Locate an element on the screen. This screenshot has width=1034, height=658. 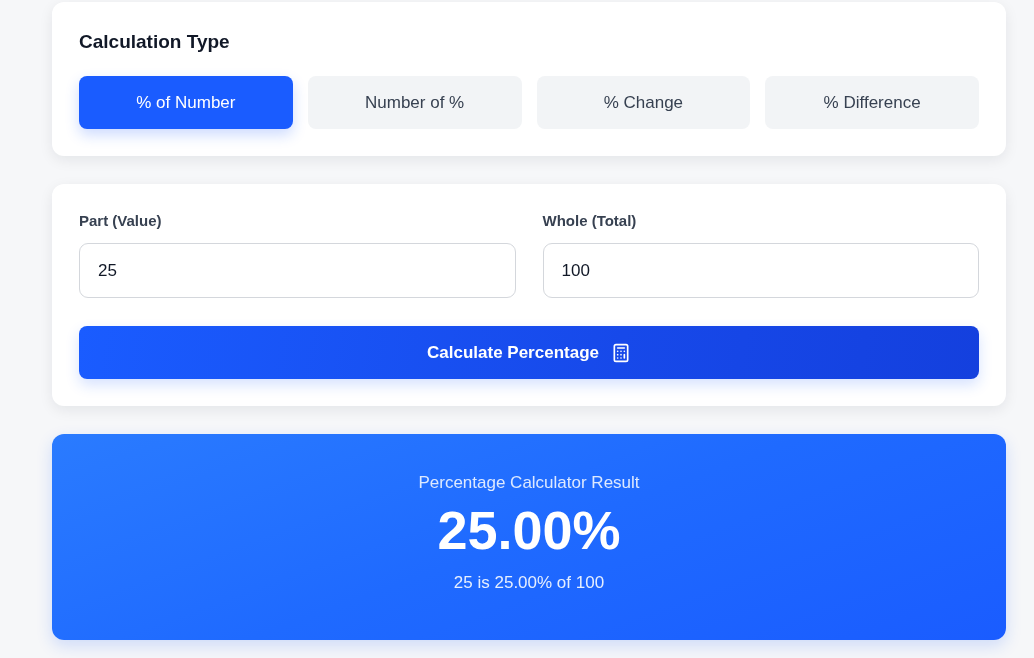
calculation-type-tab: % Change is located at coordinates (643, 102).